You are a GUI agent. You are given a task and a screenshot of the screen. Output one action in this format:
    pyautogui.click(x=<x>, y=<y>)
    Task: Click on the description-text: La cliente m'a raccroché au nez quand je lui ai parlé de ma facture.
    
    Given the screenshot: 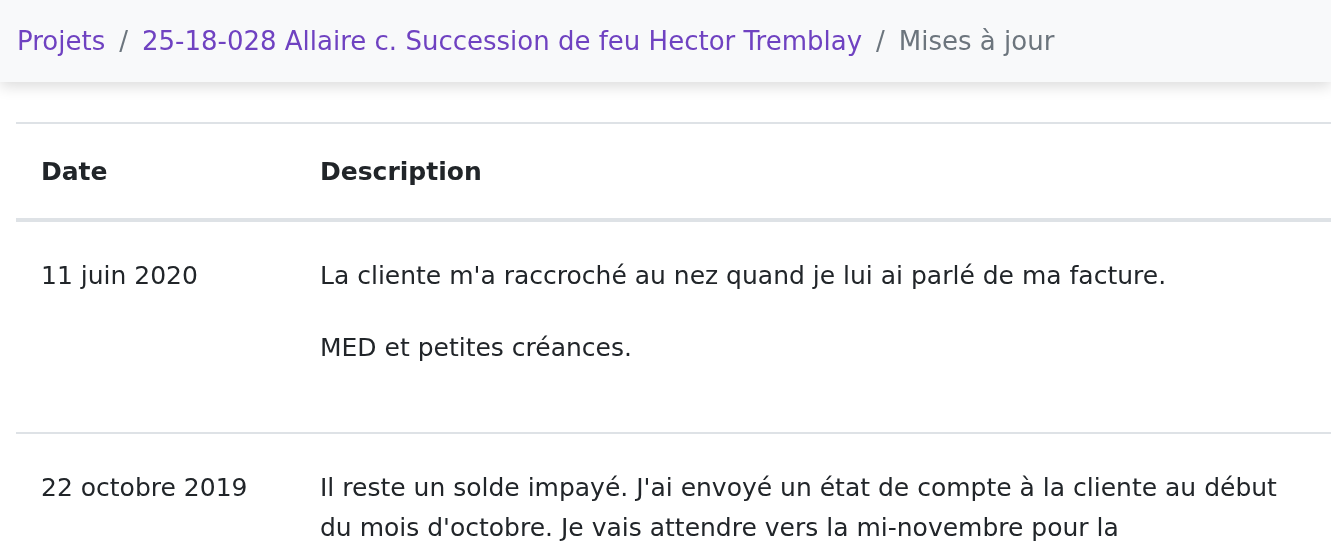 What is the action you would take?
    pyautogui.click(x=744, y=276)
    